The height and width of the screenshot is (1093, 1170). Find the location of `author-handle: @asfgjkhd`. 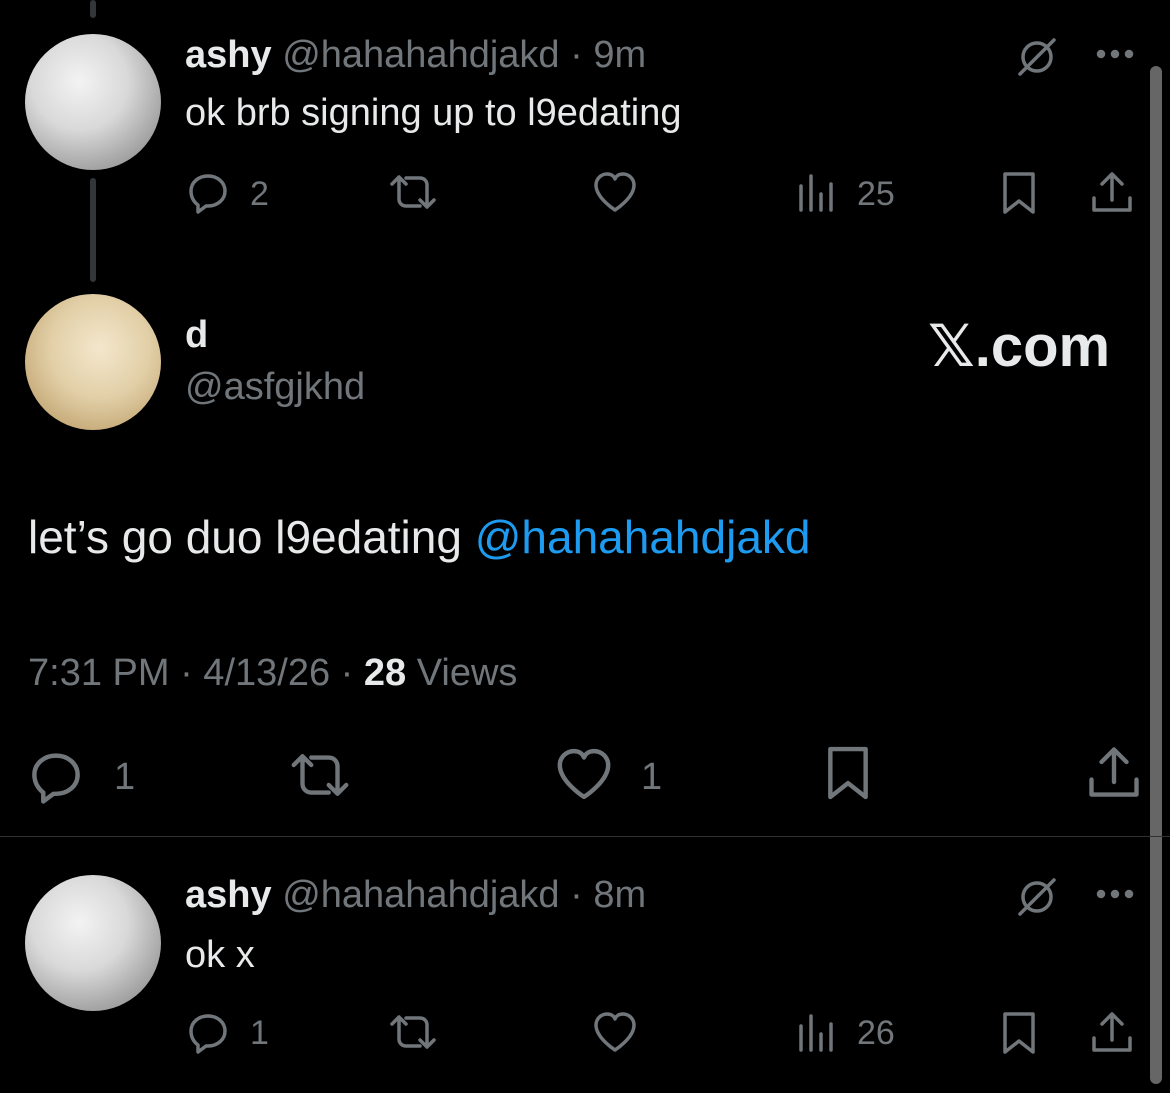

author-handle: @asfgjkhd is located at coordinates (275, 387).